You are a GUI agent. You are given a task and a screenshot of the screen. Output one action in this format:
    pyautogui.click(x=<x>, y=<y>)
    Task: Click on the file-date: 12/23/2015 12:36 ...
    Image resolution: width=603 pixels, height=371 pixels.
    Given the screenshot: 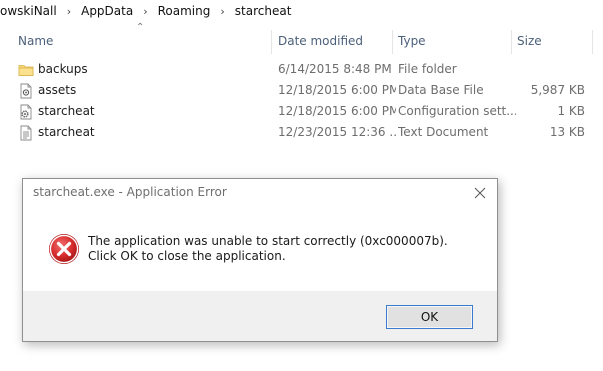 What is the action you would take?
    pyautogui.click(x=337, y=132)
    